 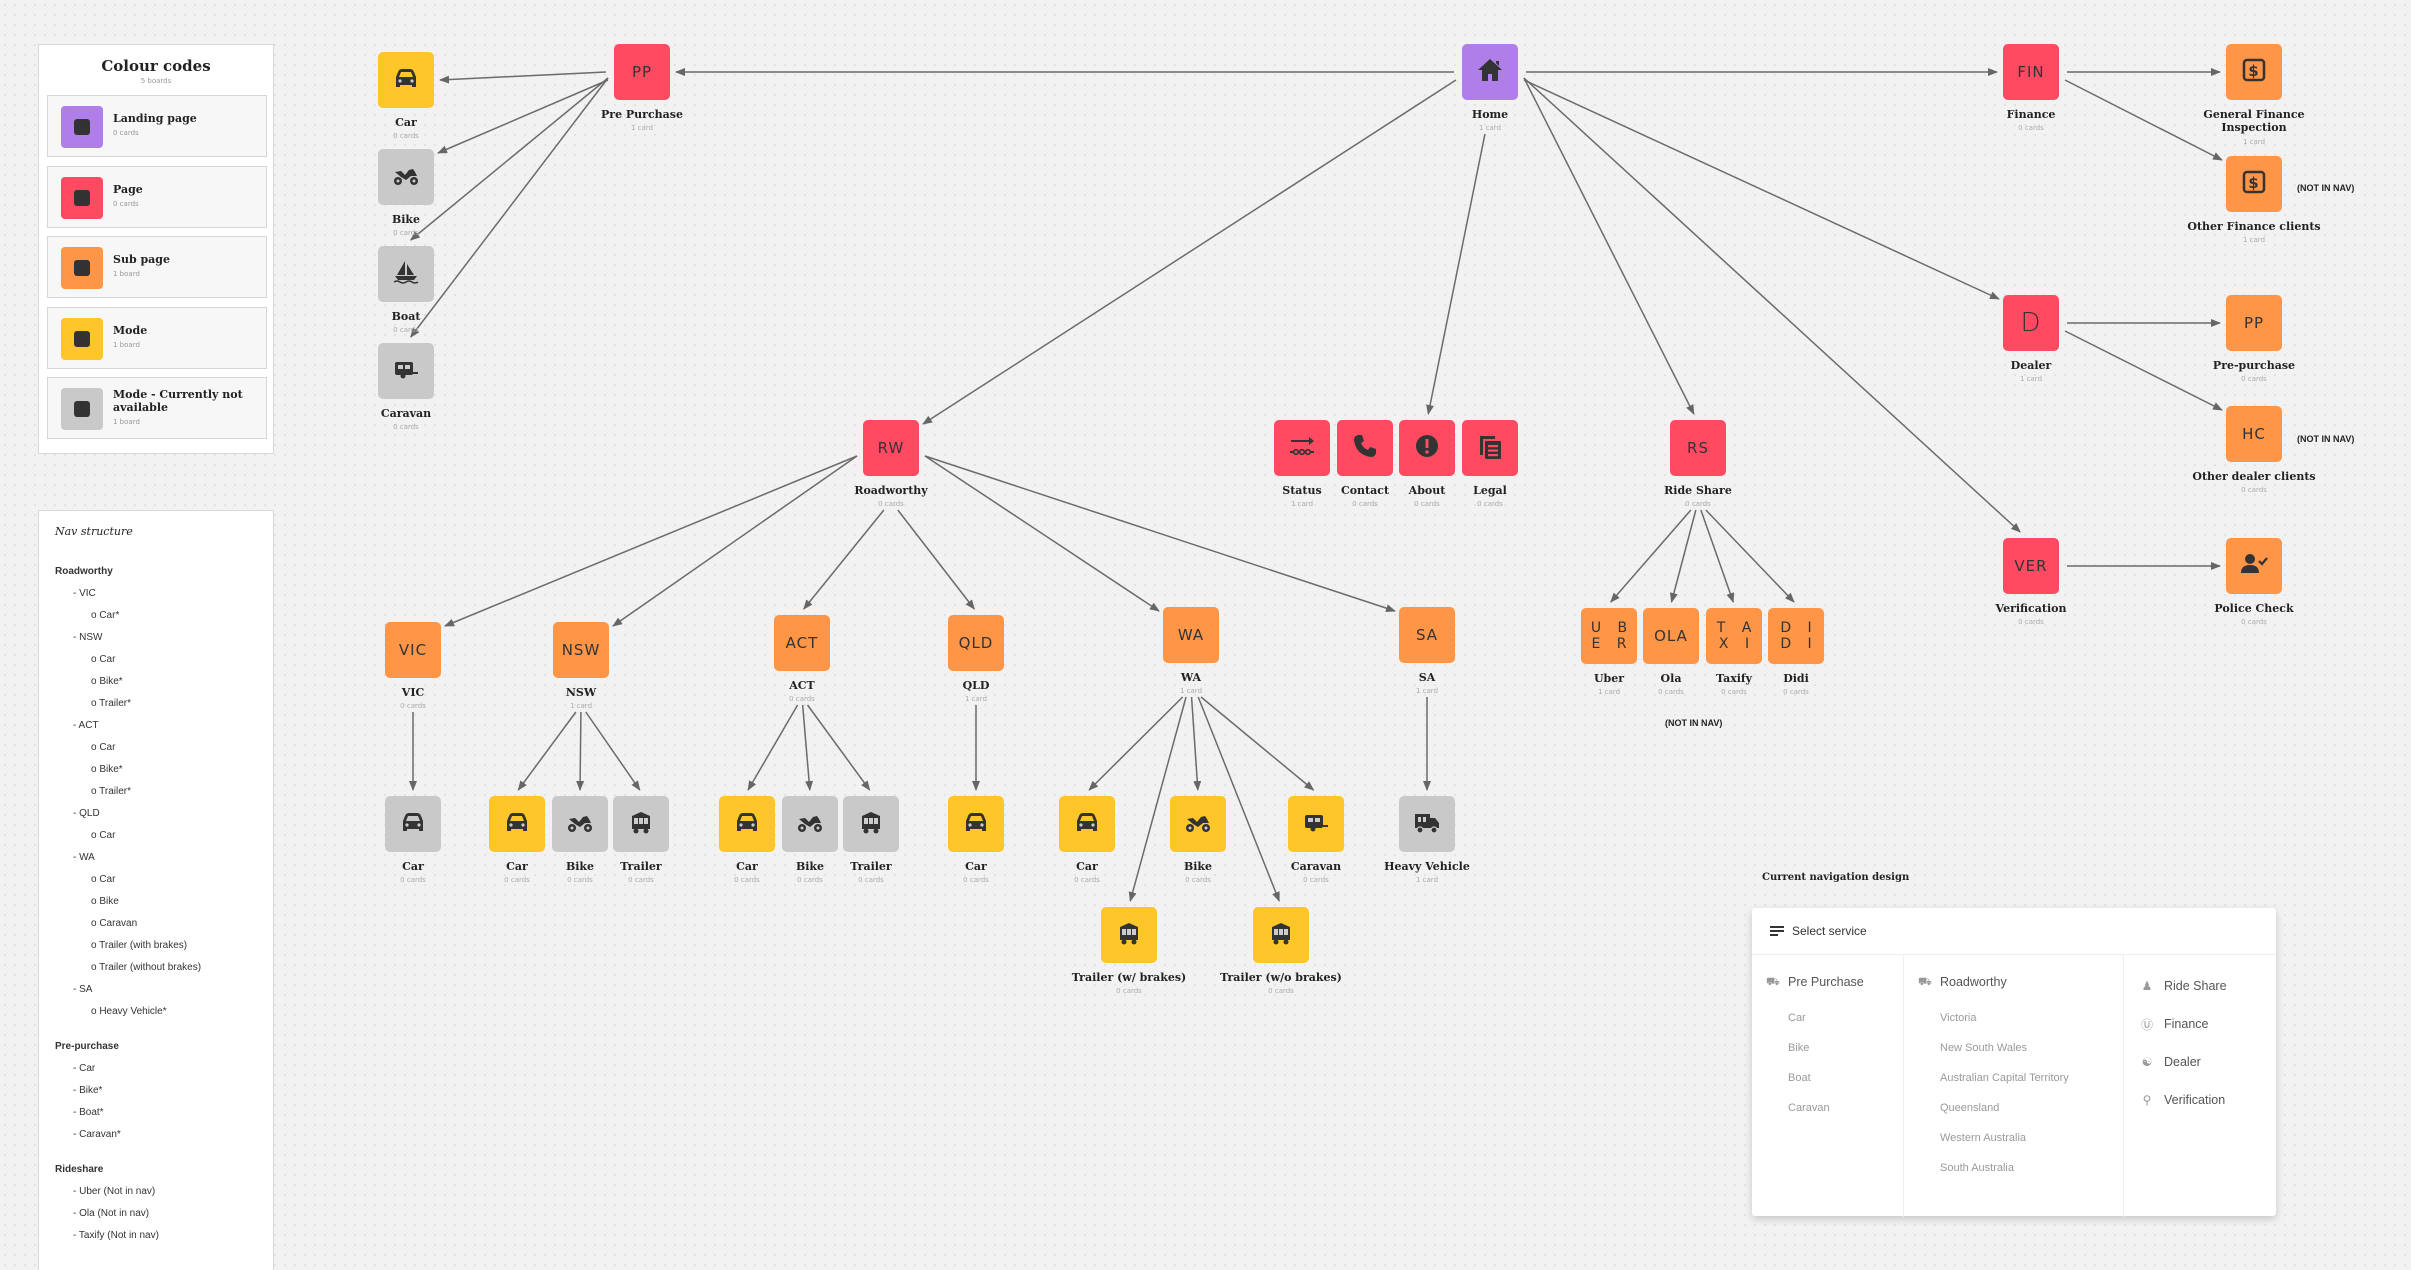 What do you see at coordinates (1734, 636) in the screenshot?
I see `node-card: T A X I` at bounding box center [1734, 636].